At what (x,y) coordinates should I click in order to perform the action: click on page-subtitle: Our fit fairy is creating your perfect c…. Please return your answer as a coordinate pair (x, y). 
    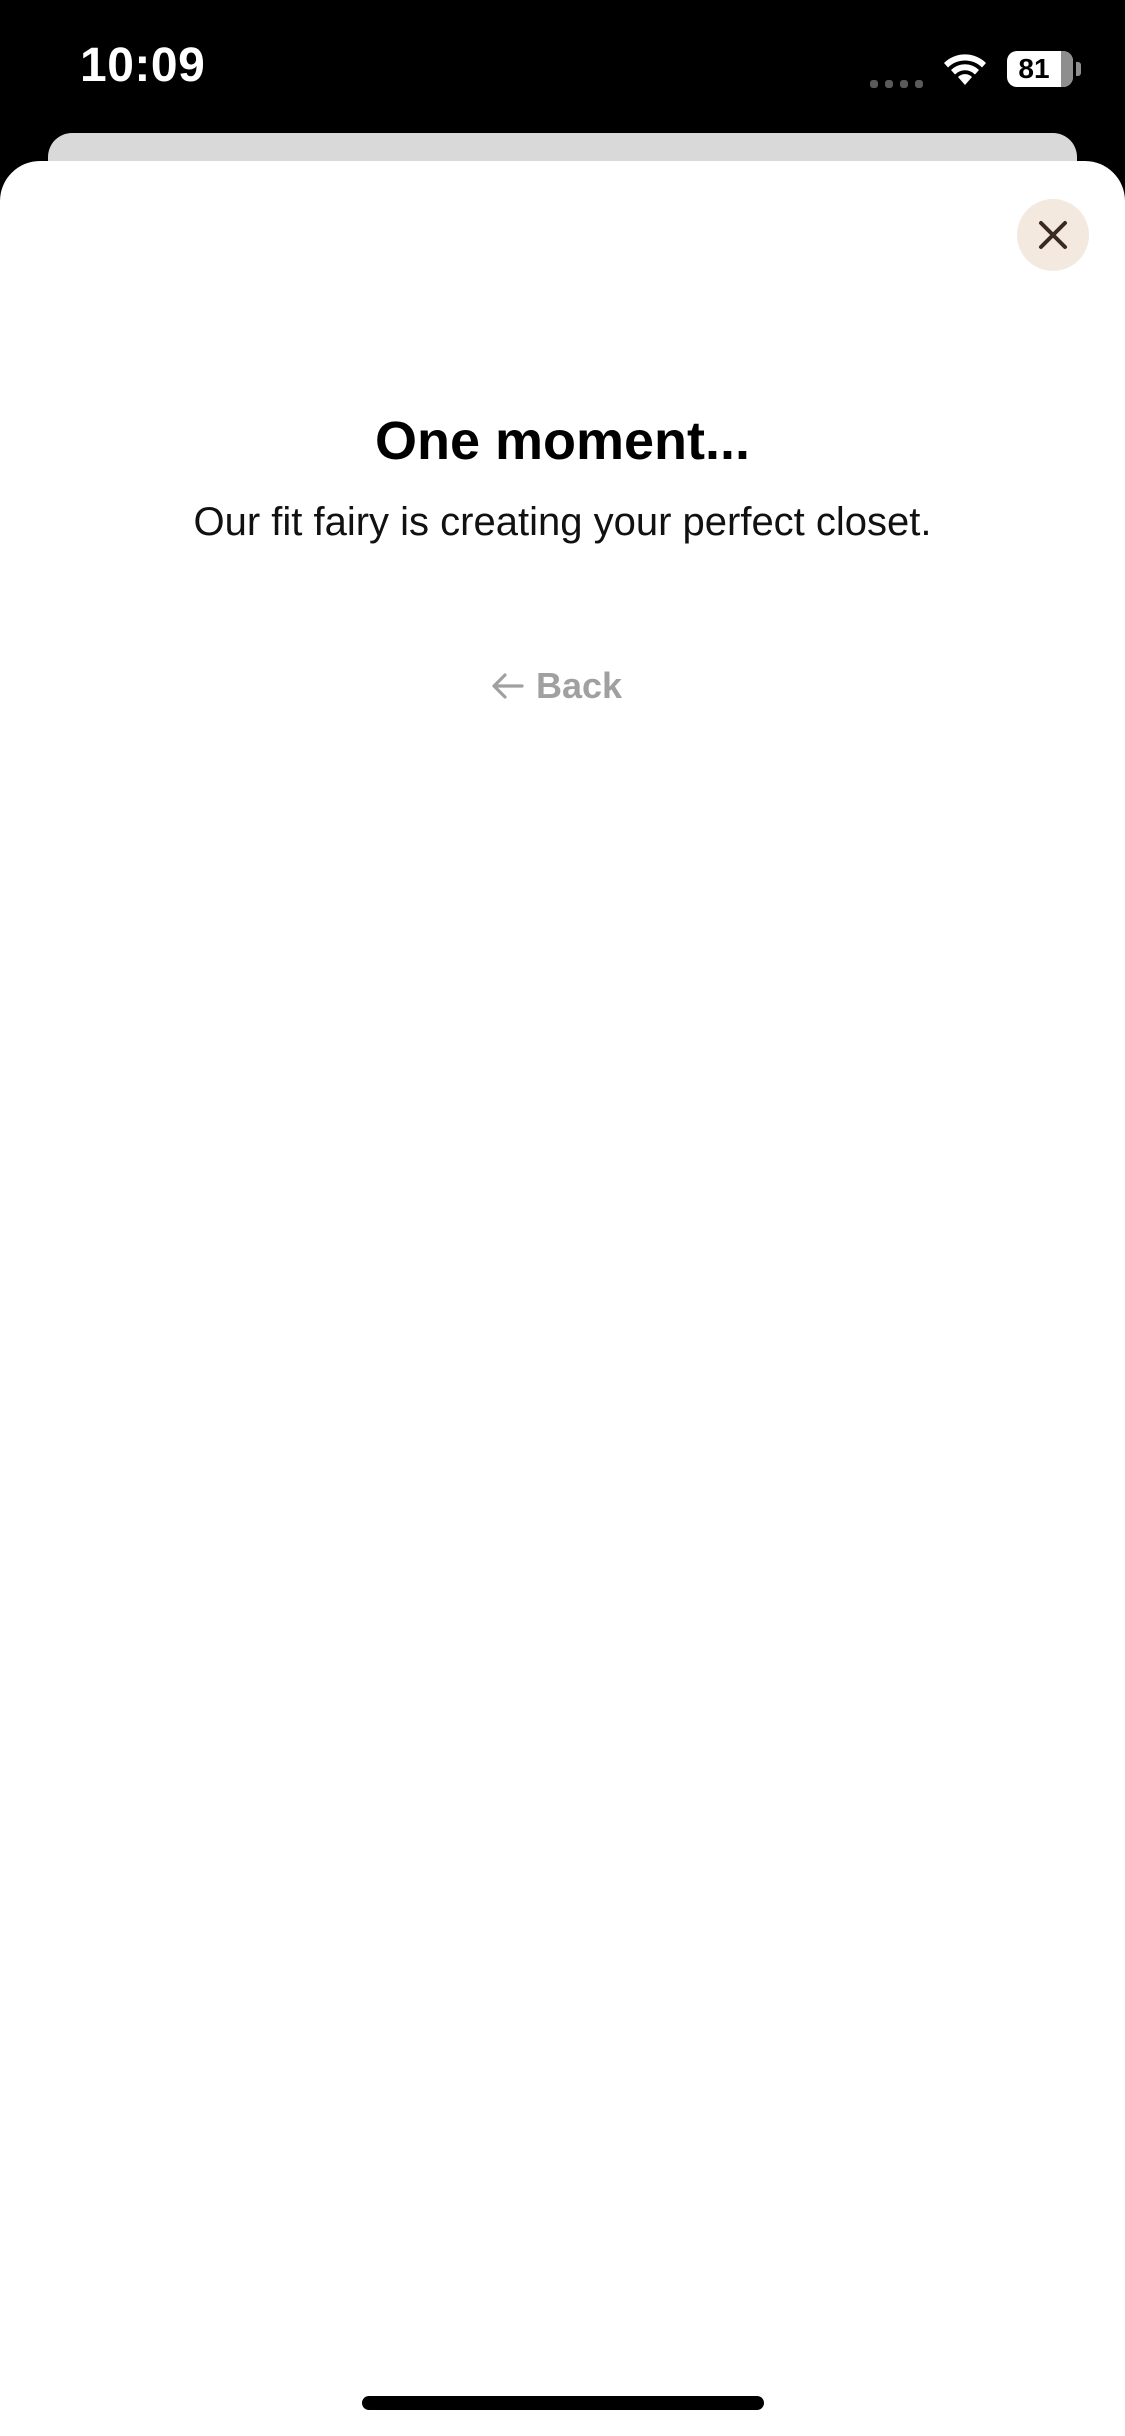
    Looking at the image, I should click on (562, 522).